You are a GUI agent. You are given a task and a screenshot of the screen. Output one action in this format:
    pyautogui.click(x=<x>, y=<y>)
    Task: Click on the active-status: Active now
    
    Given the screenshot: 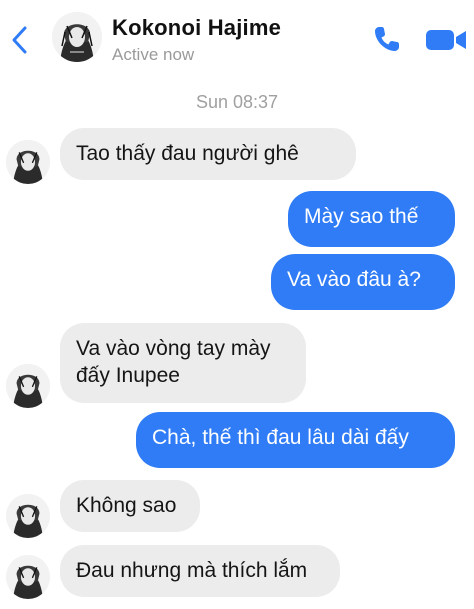 What is the action you would take?
    pyautogui.click(x=153, y=54)
    